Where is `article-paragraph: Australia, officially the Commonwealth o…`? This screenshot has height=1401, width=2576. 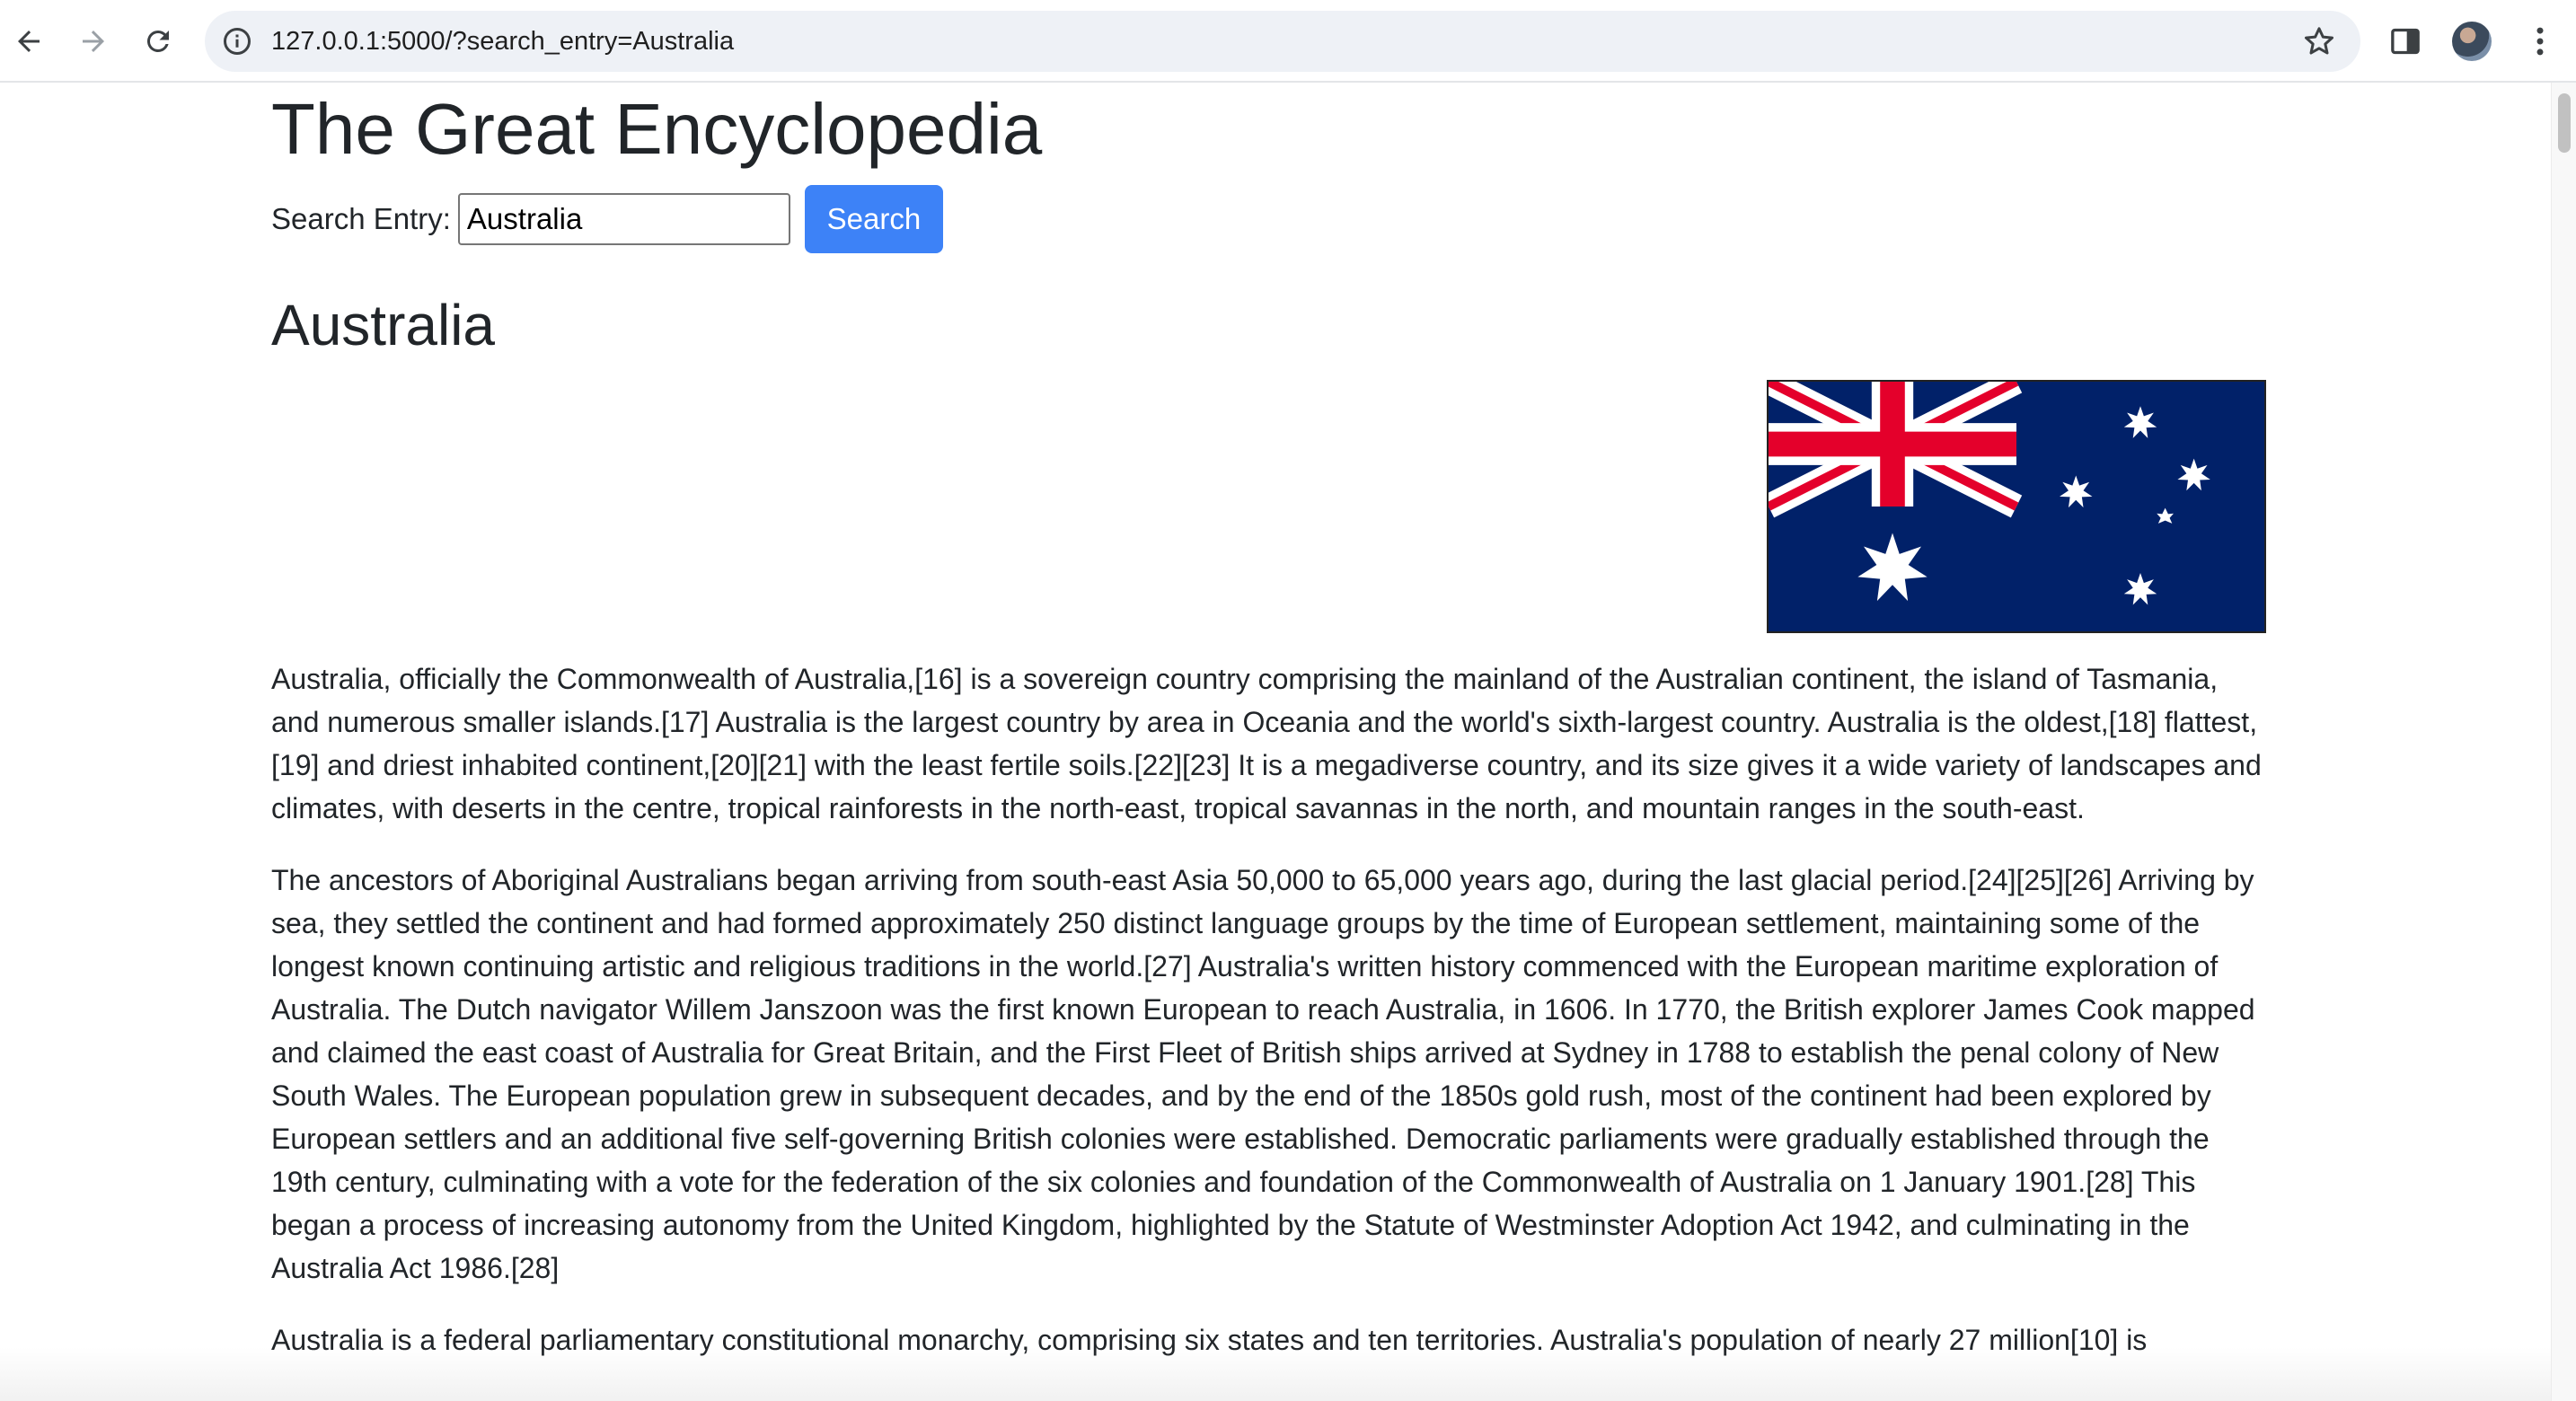 article-paragraph: Australia, officially the Commonwealth o… is located at coordinates (1266, 743).